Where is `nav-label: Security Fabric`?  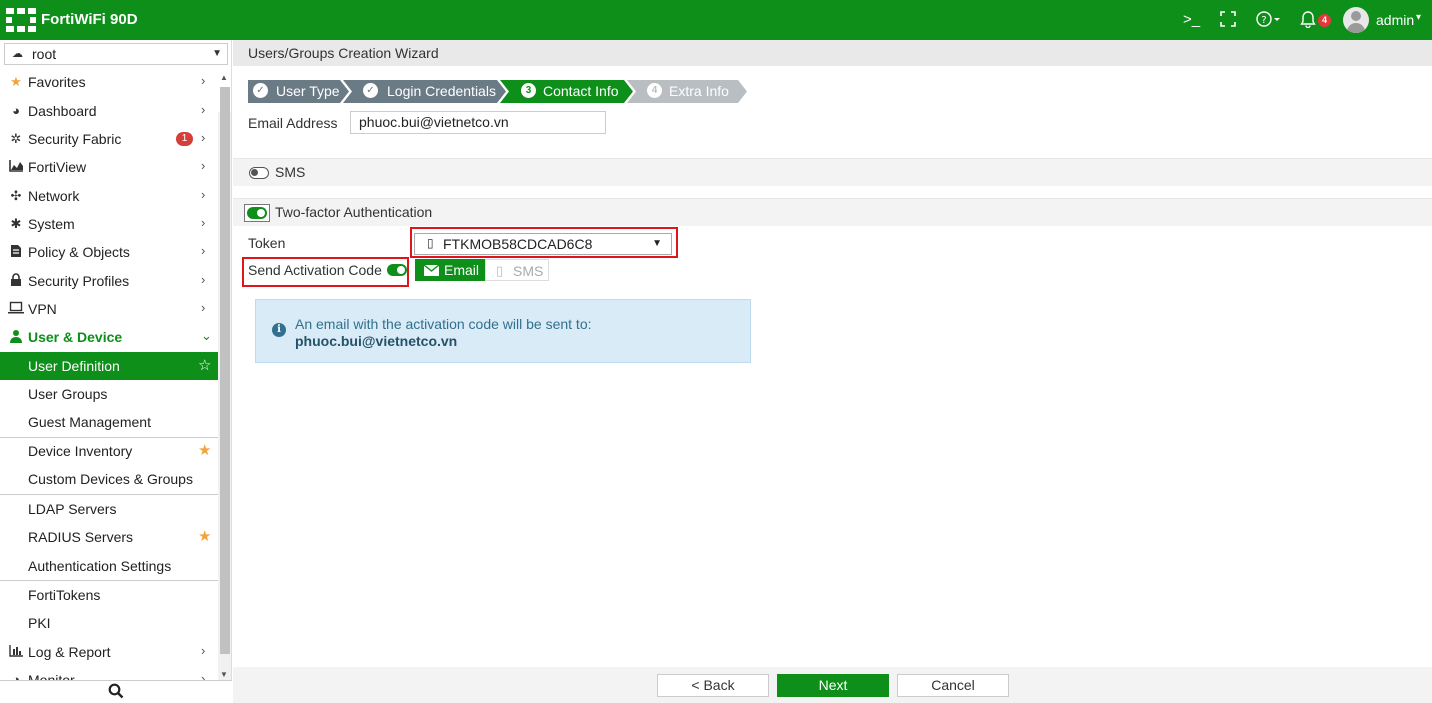 nav-label: Security Fabric is located at coordinates (75, 139).